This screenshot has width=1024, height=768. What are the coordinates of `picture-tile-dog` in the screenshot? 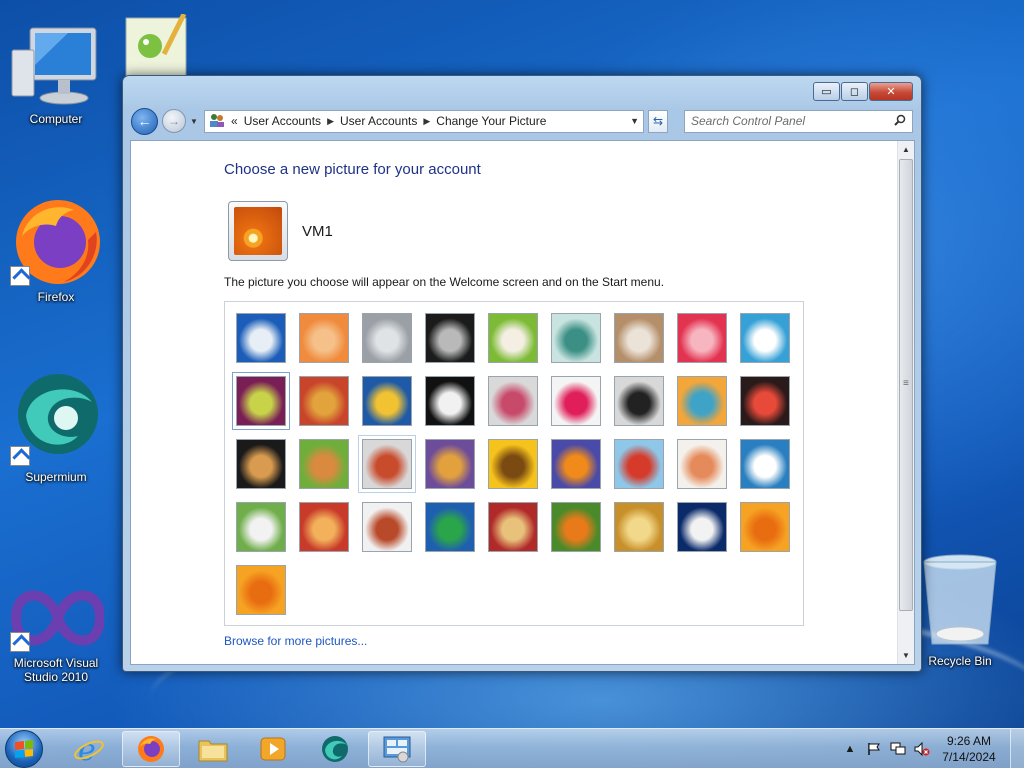 It's located at (450, 401).